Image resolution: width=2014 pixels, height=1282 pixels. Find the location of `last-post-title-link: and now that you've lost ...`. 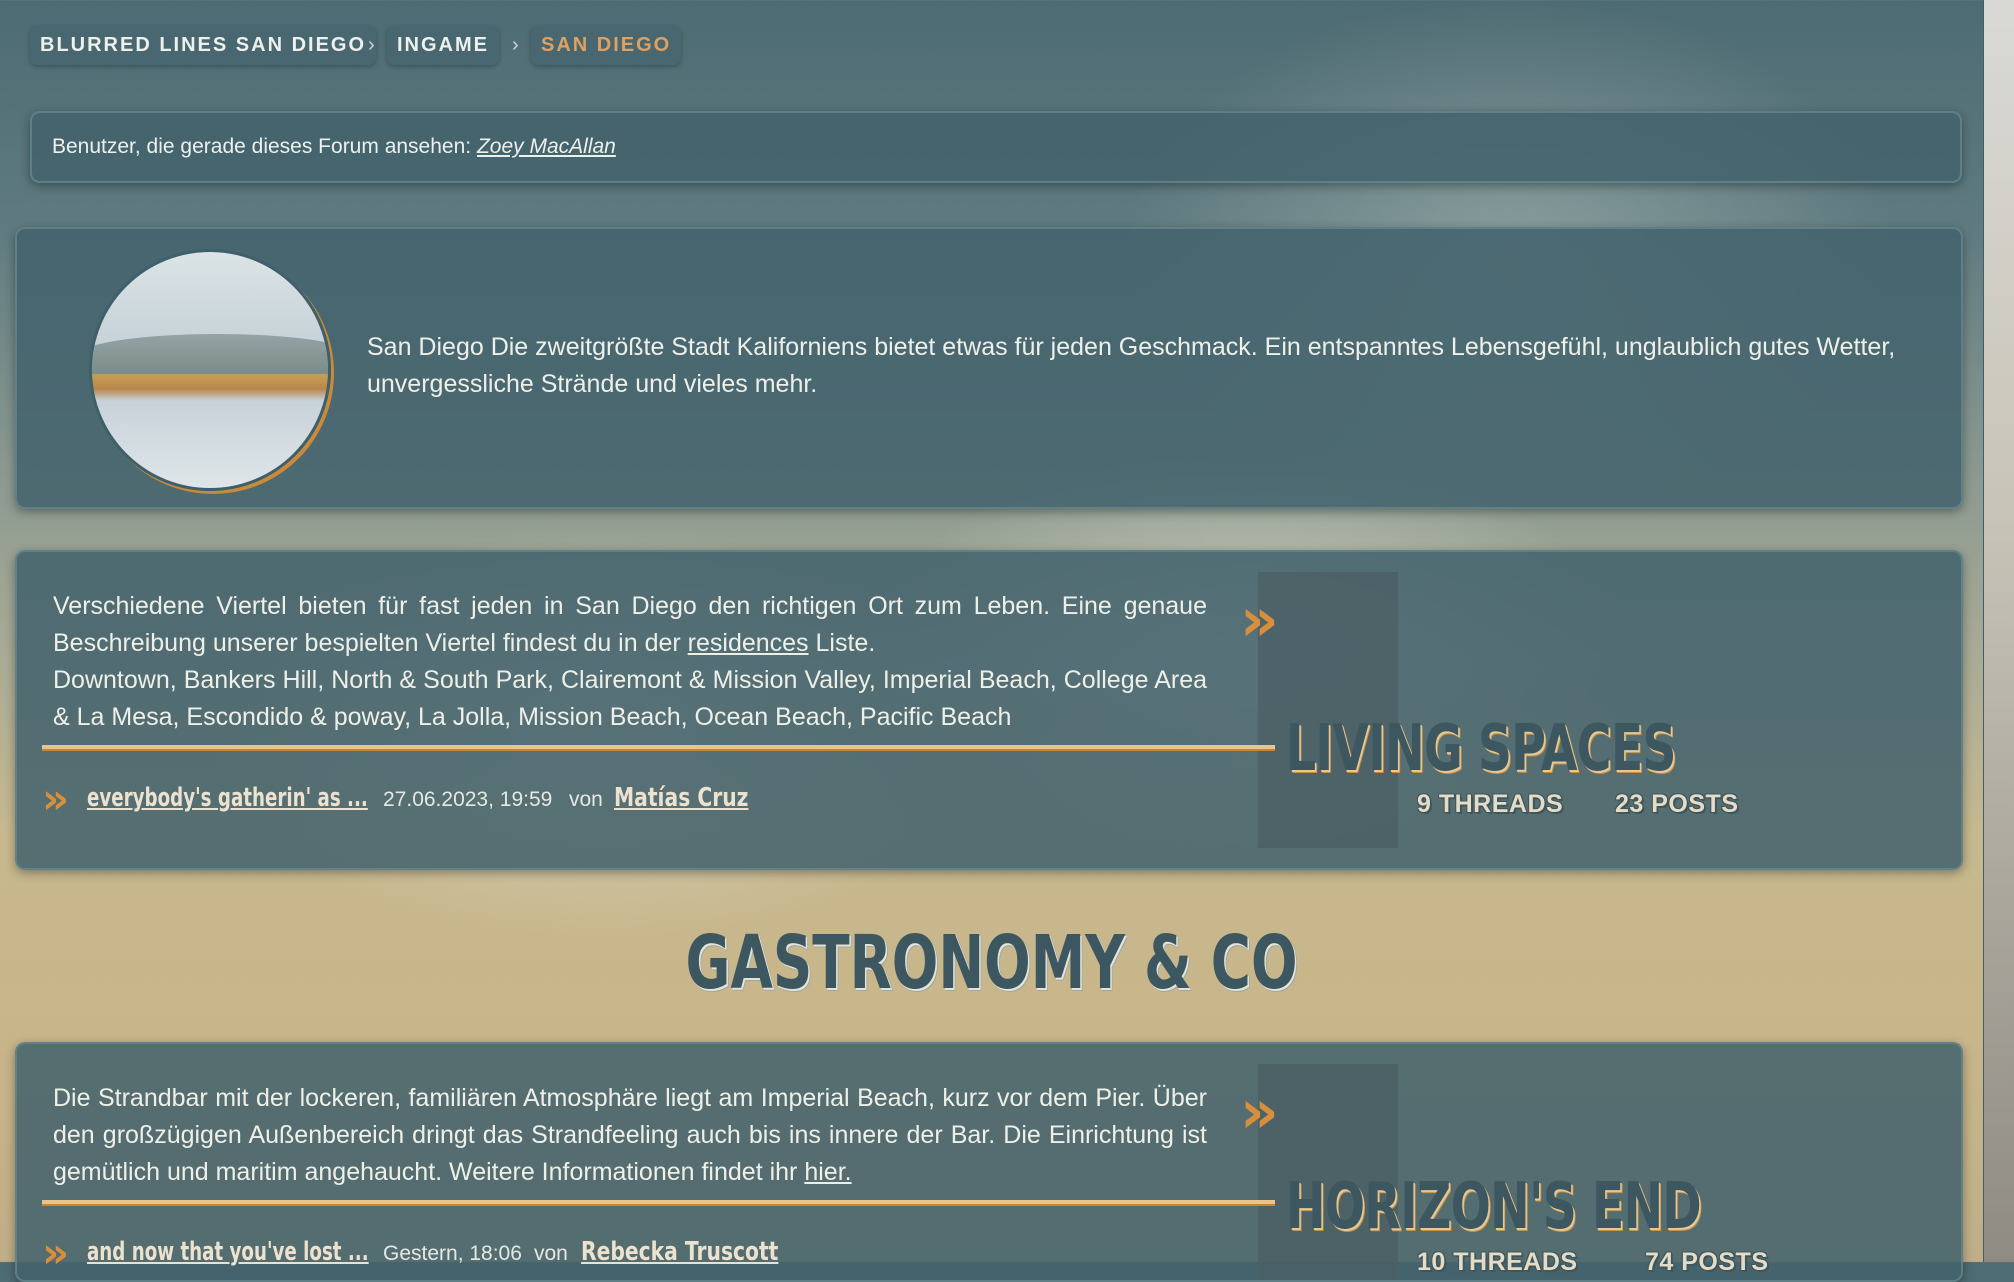

last-post-title-link: and now that you've lost ... is located at coordinates (228, 1252).